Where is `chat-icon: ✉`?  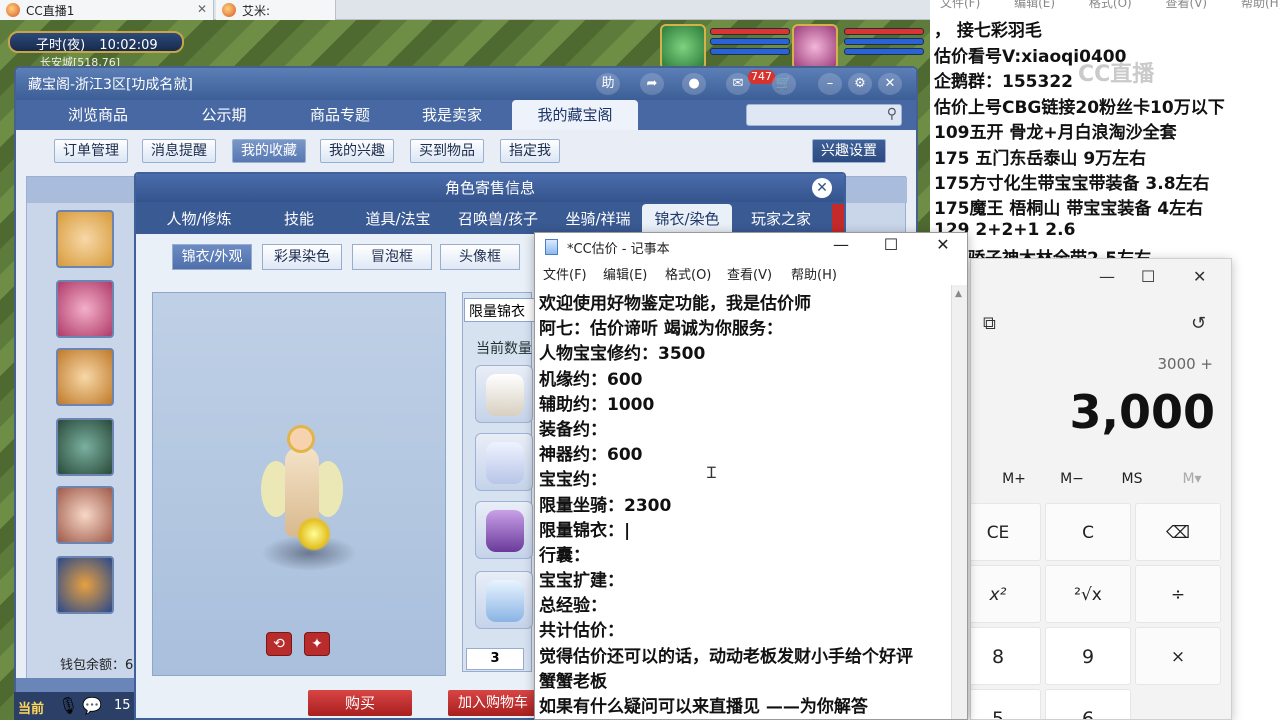 chat-icon: ✉ is located at coordinates (738, 84).